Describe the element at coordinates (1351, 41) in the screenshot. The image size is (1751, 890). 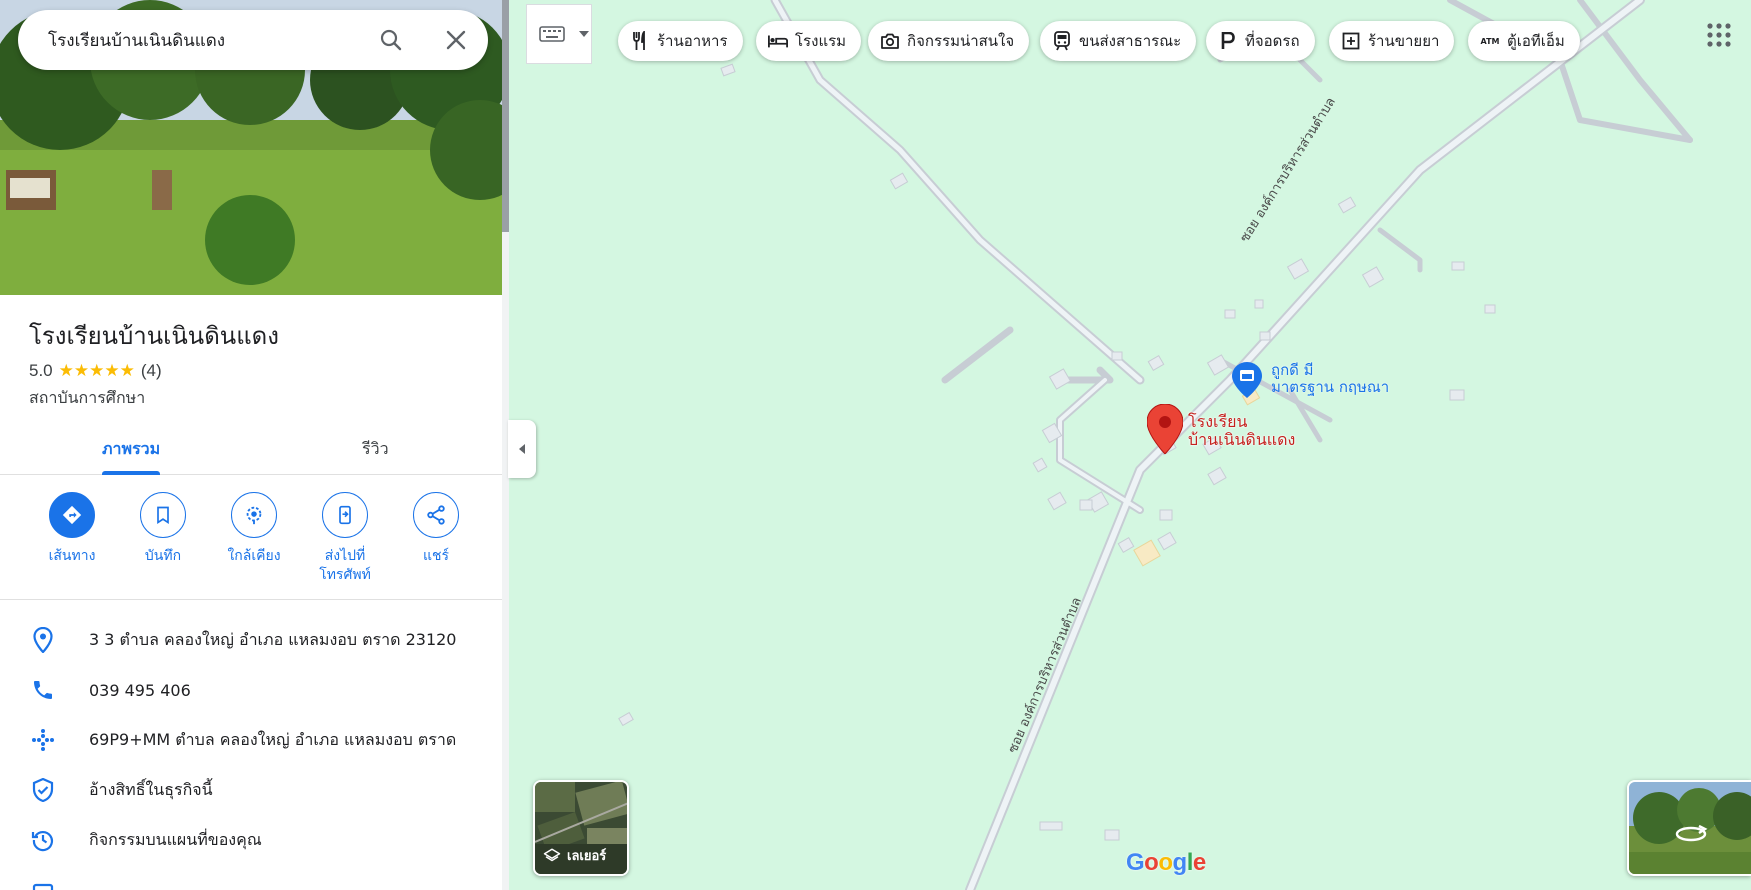
I see `pharmacy-icon` at that location.